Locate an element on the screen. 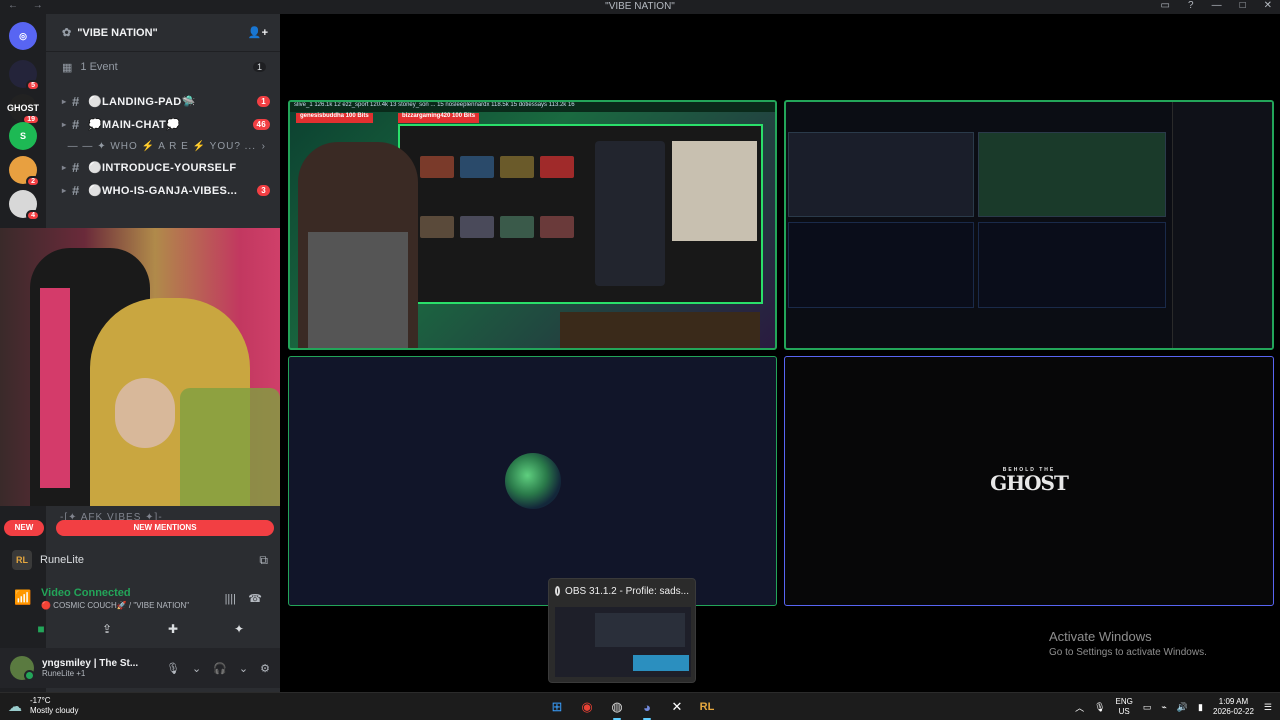 The height and width of the screenshot is (720, 1280). window-titlebar: ← → "VIBE NATION" ▭ ? — □ ✕ is located at coordinates (640, 7).